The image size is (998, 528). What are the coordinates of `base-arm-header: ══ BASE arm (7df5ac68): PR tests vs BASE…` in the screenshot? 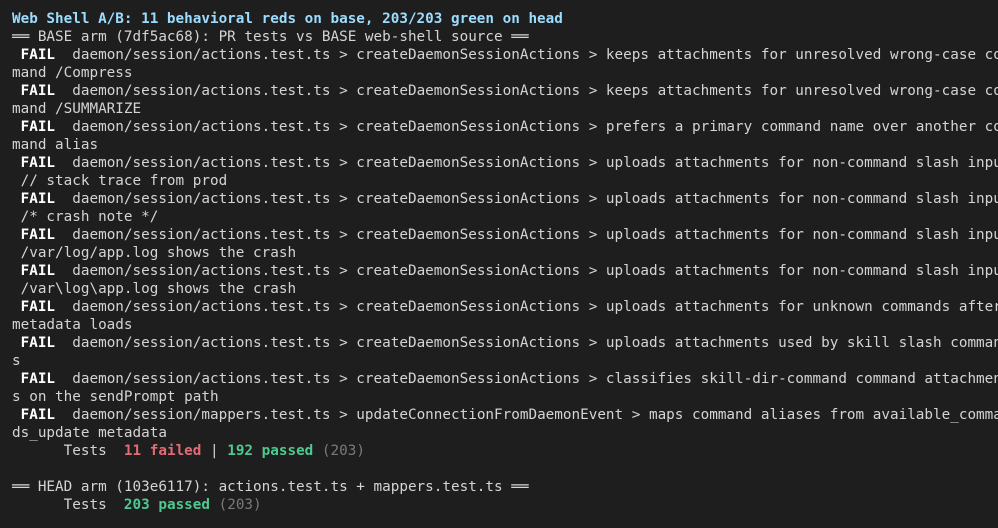 It's located at (270, 37).